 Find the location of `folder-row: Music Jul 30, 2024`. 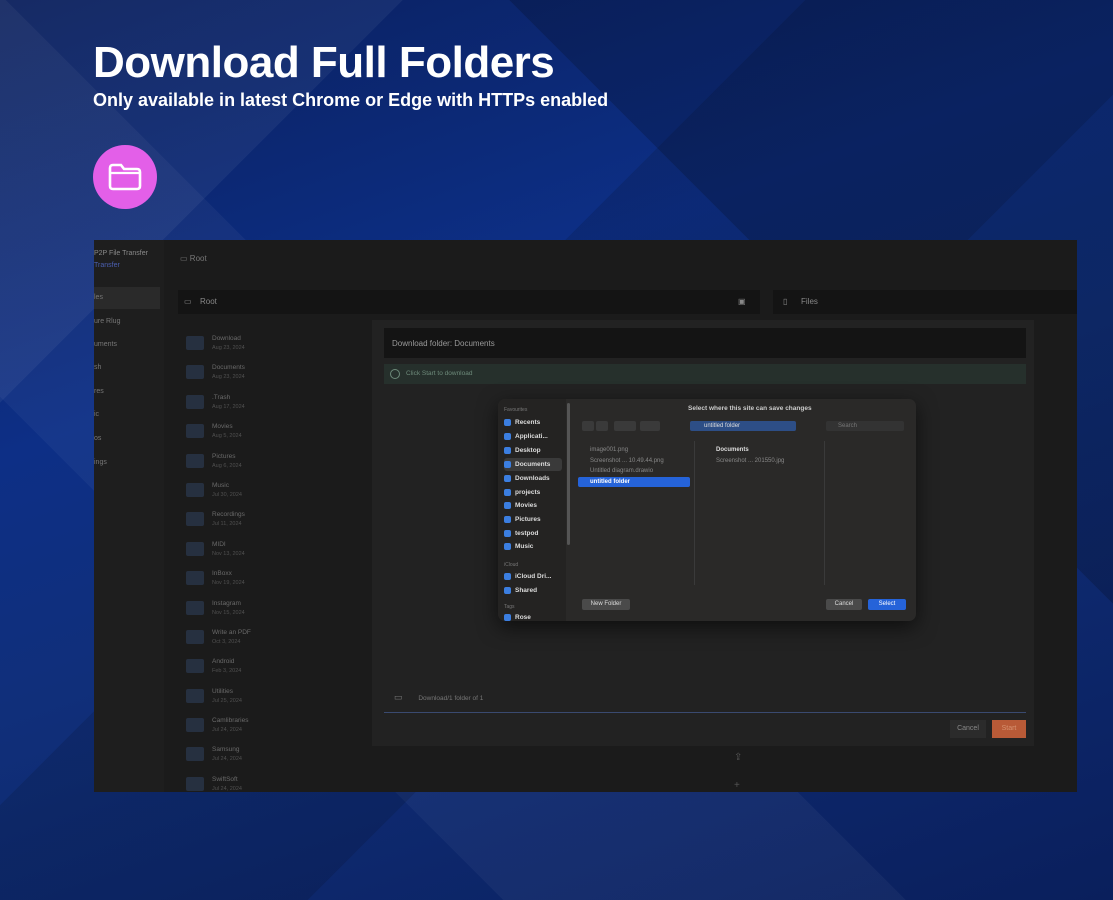

folder-row: Music Jul 30, 2024 is located at coordinates (274, 491).